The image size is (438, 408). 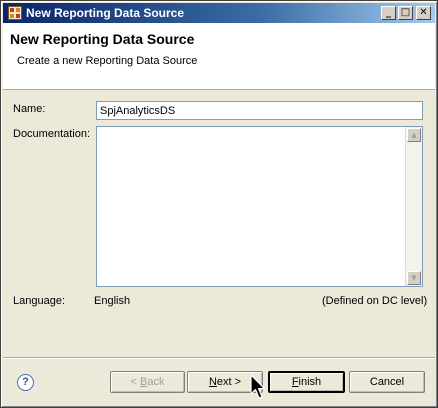 What do you see at coordinates (39, 301) in the screenshot?
I see `language-label: Language:` at bounding box center [39, 301].